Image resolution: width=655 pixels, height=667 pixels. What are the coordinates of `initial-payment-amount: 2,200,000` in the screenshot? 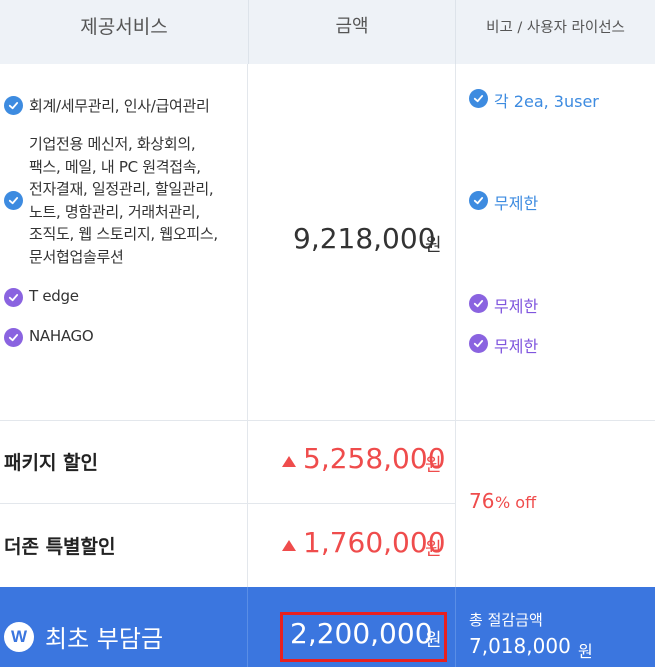 It's located at (361, 633).